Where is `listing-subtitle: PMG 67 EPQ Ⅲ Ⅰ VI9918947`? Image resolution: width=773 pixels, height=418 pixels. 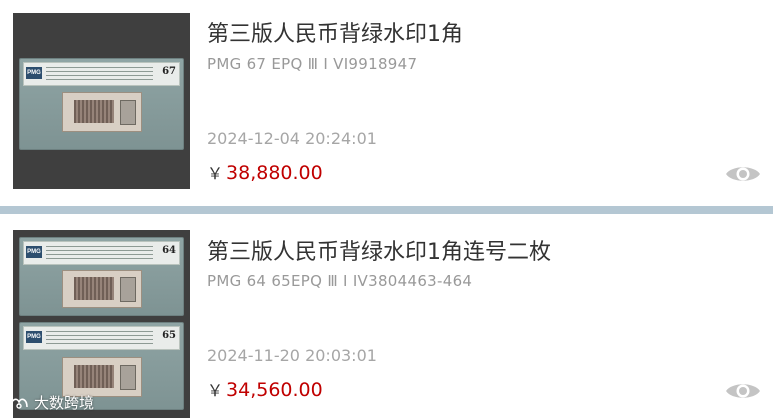 listing-subtitle: PMG 67 EPQ Ⅲ Ⅰ VI9918947 is located at coordinates (312, 64).